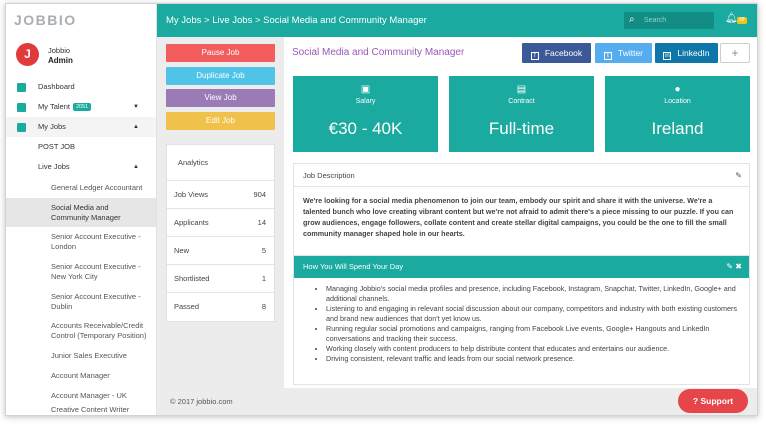  I want to click on card-label: Salary, so click(365, 101).